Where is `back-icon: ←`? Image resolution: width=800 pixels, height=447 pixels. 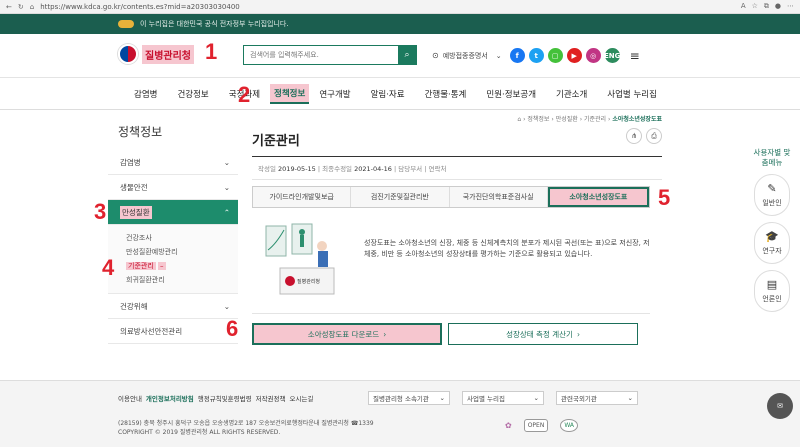 back-icon: ← is located at coordinates (9, 7).